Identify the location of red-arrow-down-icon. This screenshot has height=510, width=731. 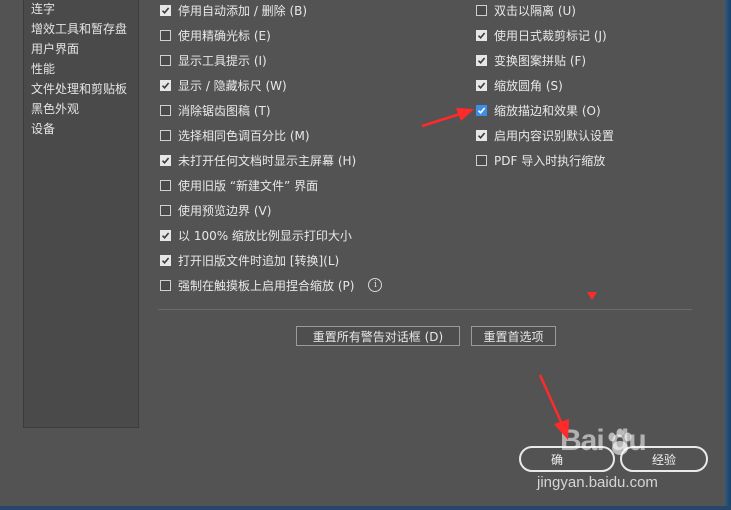
(553, 407).